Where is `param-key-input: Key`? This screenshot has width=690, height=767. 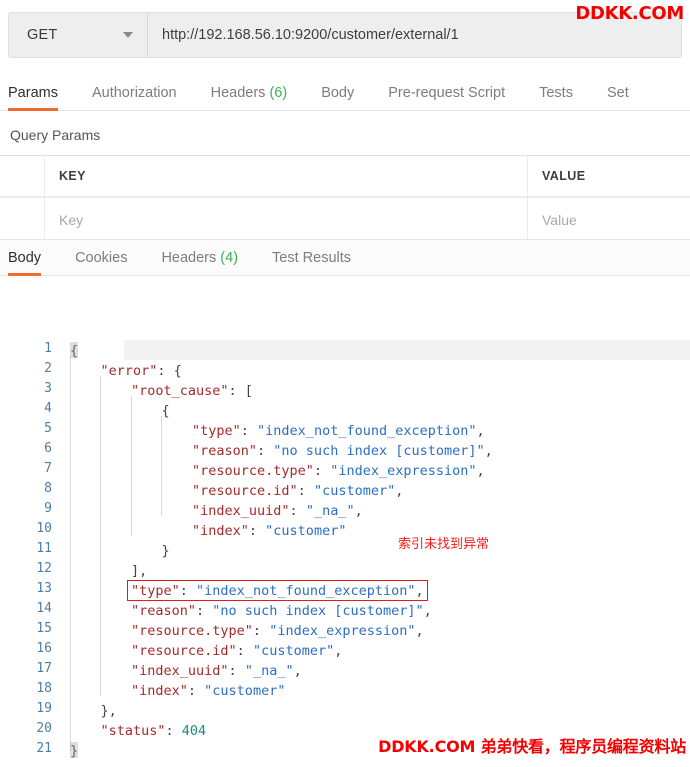
param-key-input: Key is located at coordinates (286, 219).